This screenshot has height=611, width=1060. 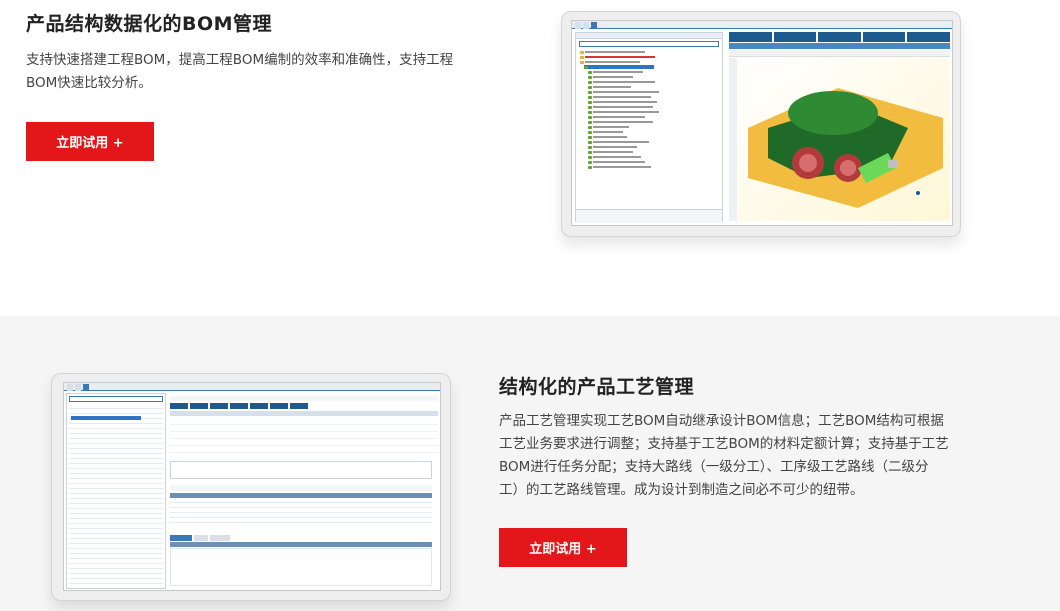 What do you see at coordinates (839, 46) in the screenshot?
I see `viewer-ribbon` at bounding box center [839, 46].